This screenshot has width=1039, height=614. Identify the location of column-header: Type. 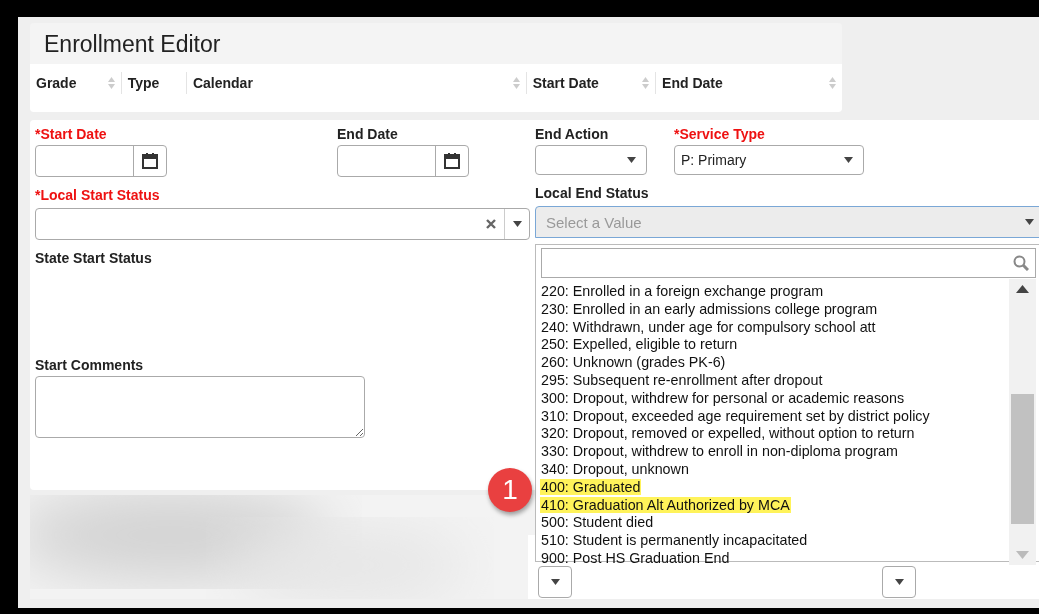
(153, 83).